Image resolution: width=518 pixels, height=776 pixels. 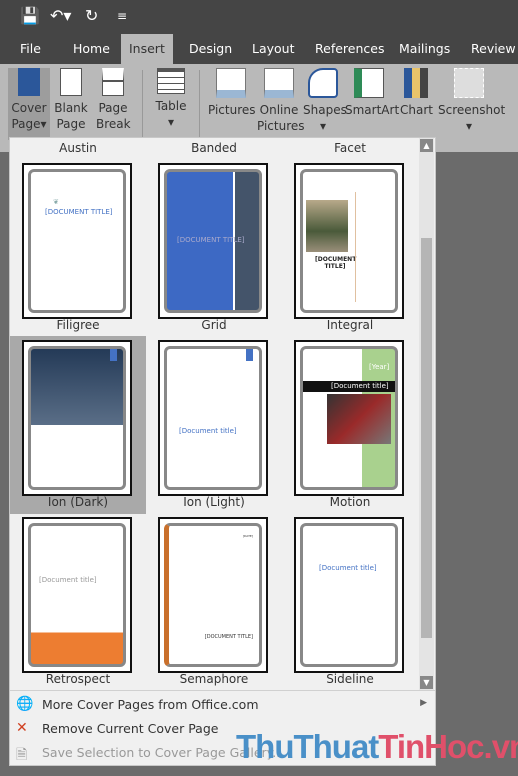 I want to click on gallery-scrollbar: ▲ ▼, so click(x=426, y=414).